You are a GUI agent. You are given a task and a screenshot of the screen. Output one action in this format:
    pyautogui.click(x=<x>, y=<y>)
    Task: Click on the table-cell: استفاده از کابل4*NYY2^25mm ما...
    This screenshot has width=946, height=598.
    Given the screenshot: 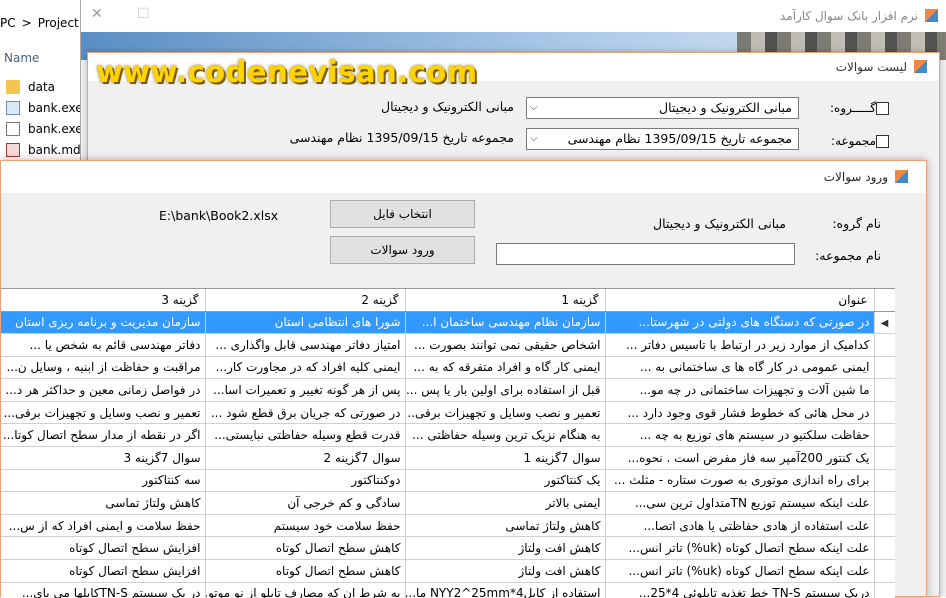 What is the action you would take?
    pyautogui.click(x=505, y=590)
    